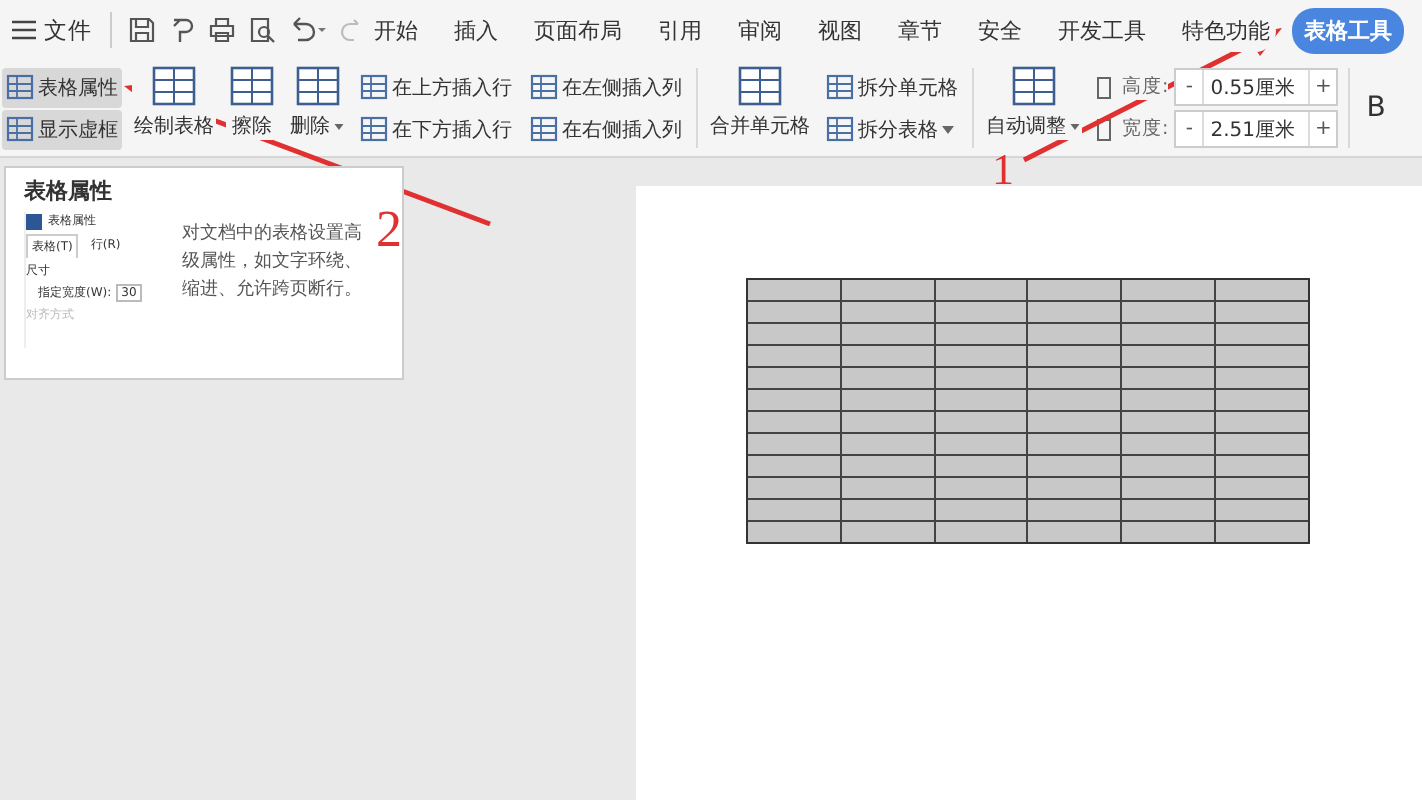 This screenshot has width=1422, height=800. What do you see at coordinates (62, 87) in the screenshot?
I see `ribbon-button: 表格属性` at bounding box center [62, 87].